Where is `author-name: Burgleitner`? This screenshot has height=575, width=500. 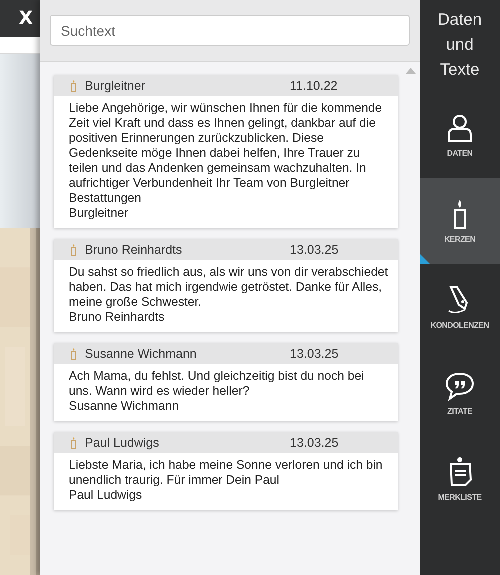
author-name: Burgleitner is located at coordinates (115, 85).